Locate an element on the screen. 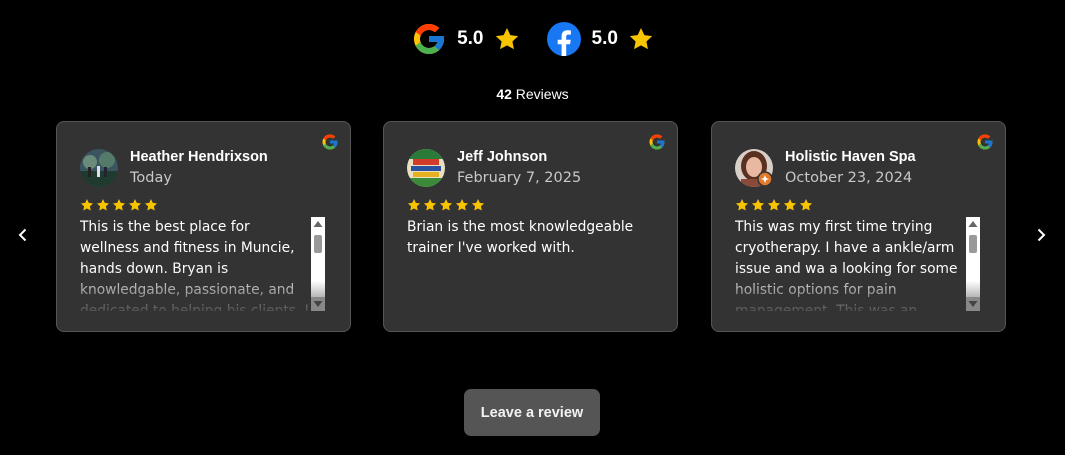 Image resolution: width=1065 pixels, height=455 pixels. review-date: February 7, 2025 is located at coordinates (519, 178).